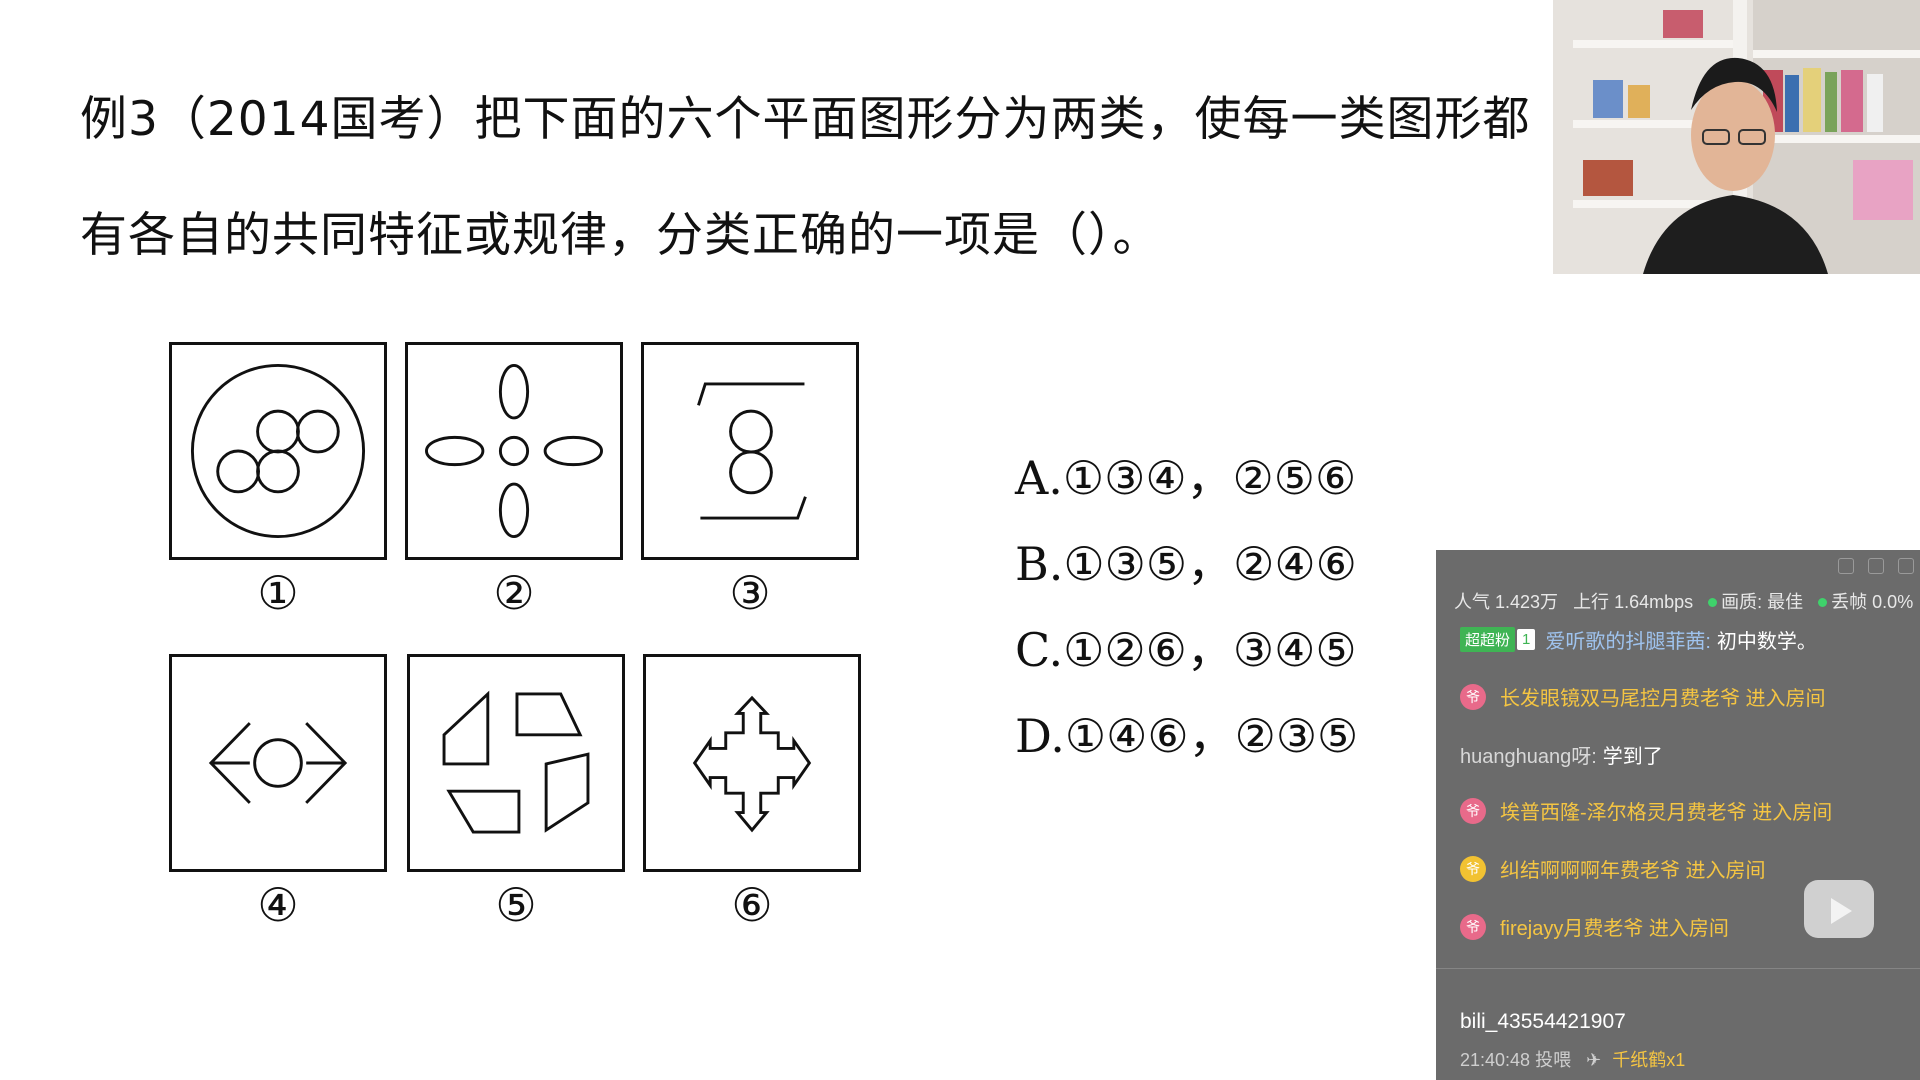  I want to click on gift-username: bili_43554421907, so click(1543, 1022).